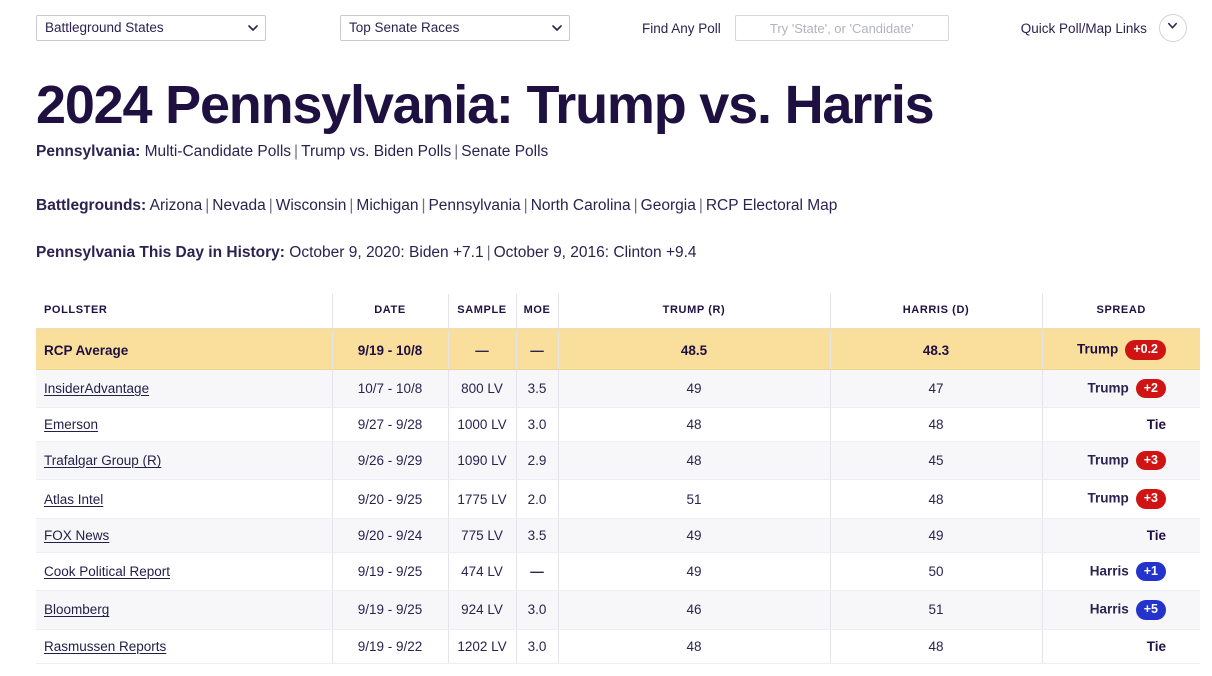 The width and height of the screenshot is (1212, 676). Describe the element at coordinates (1150, 571) in the screenshot. I see `spread-margin-badge: +1` at that location.